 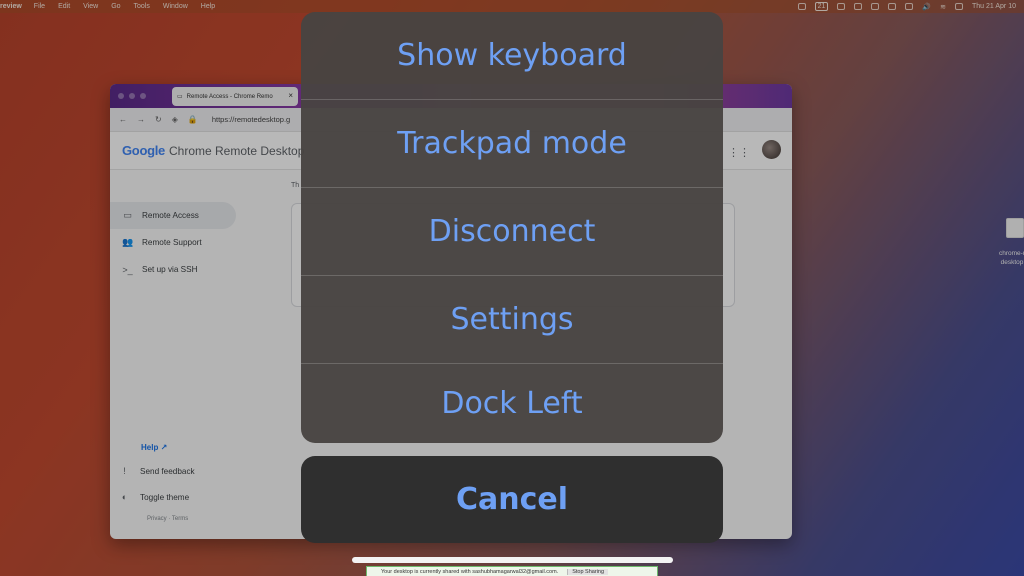 I want to click on stop-sharing-button: Stop Sharing, so click(x=588, y=571).